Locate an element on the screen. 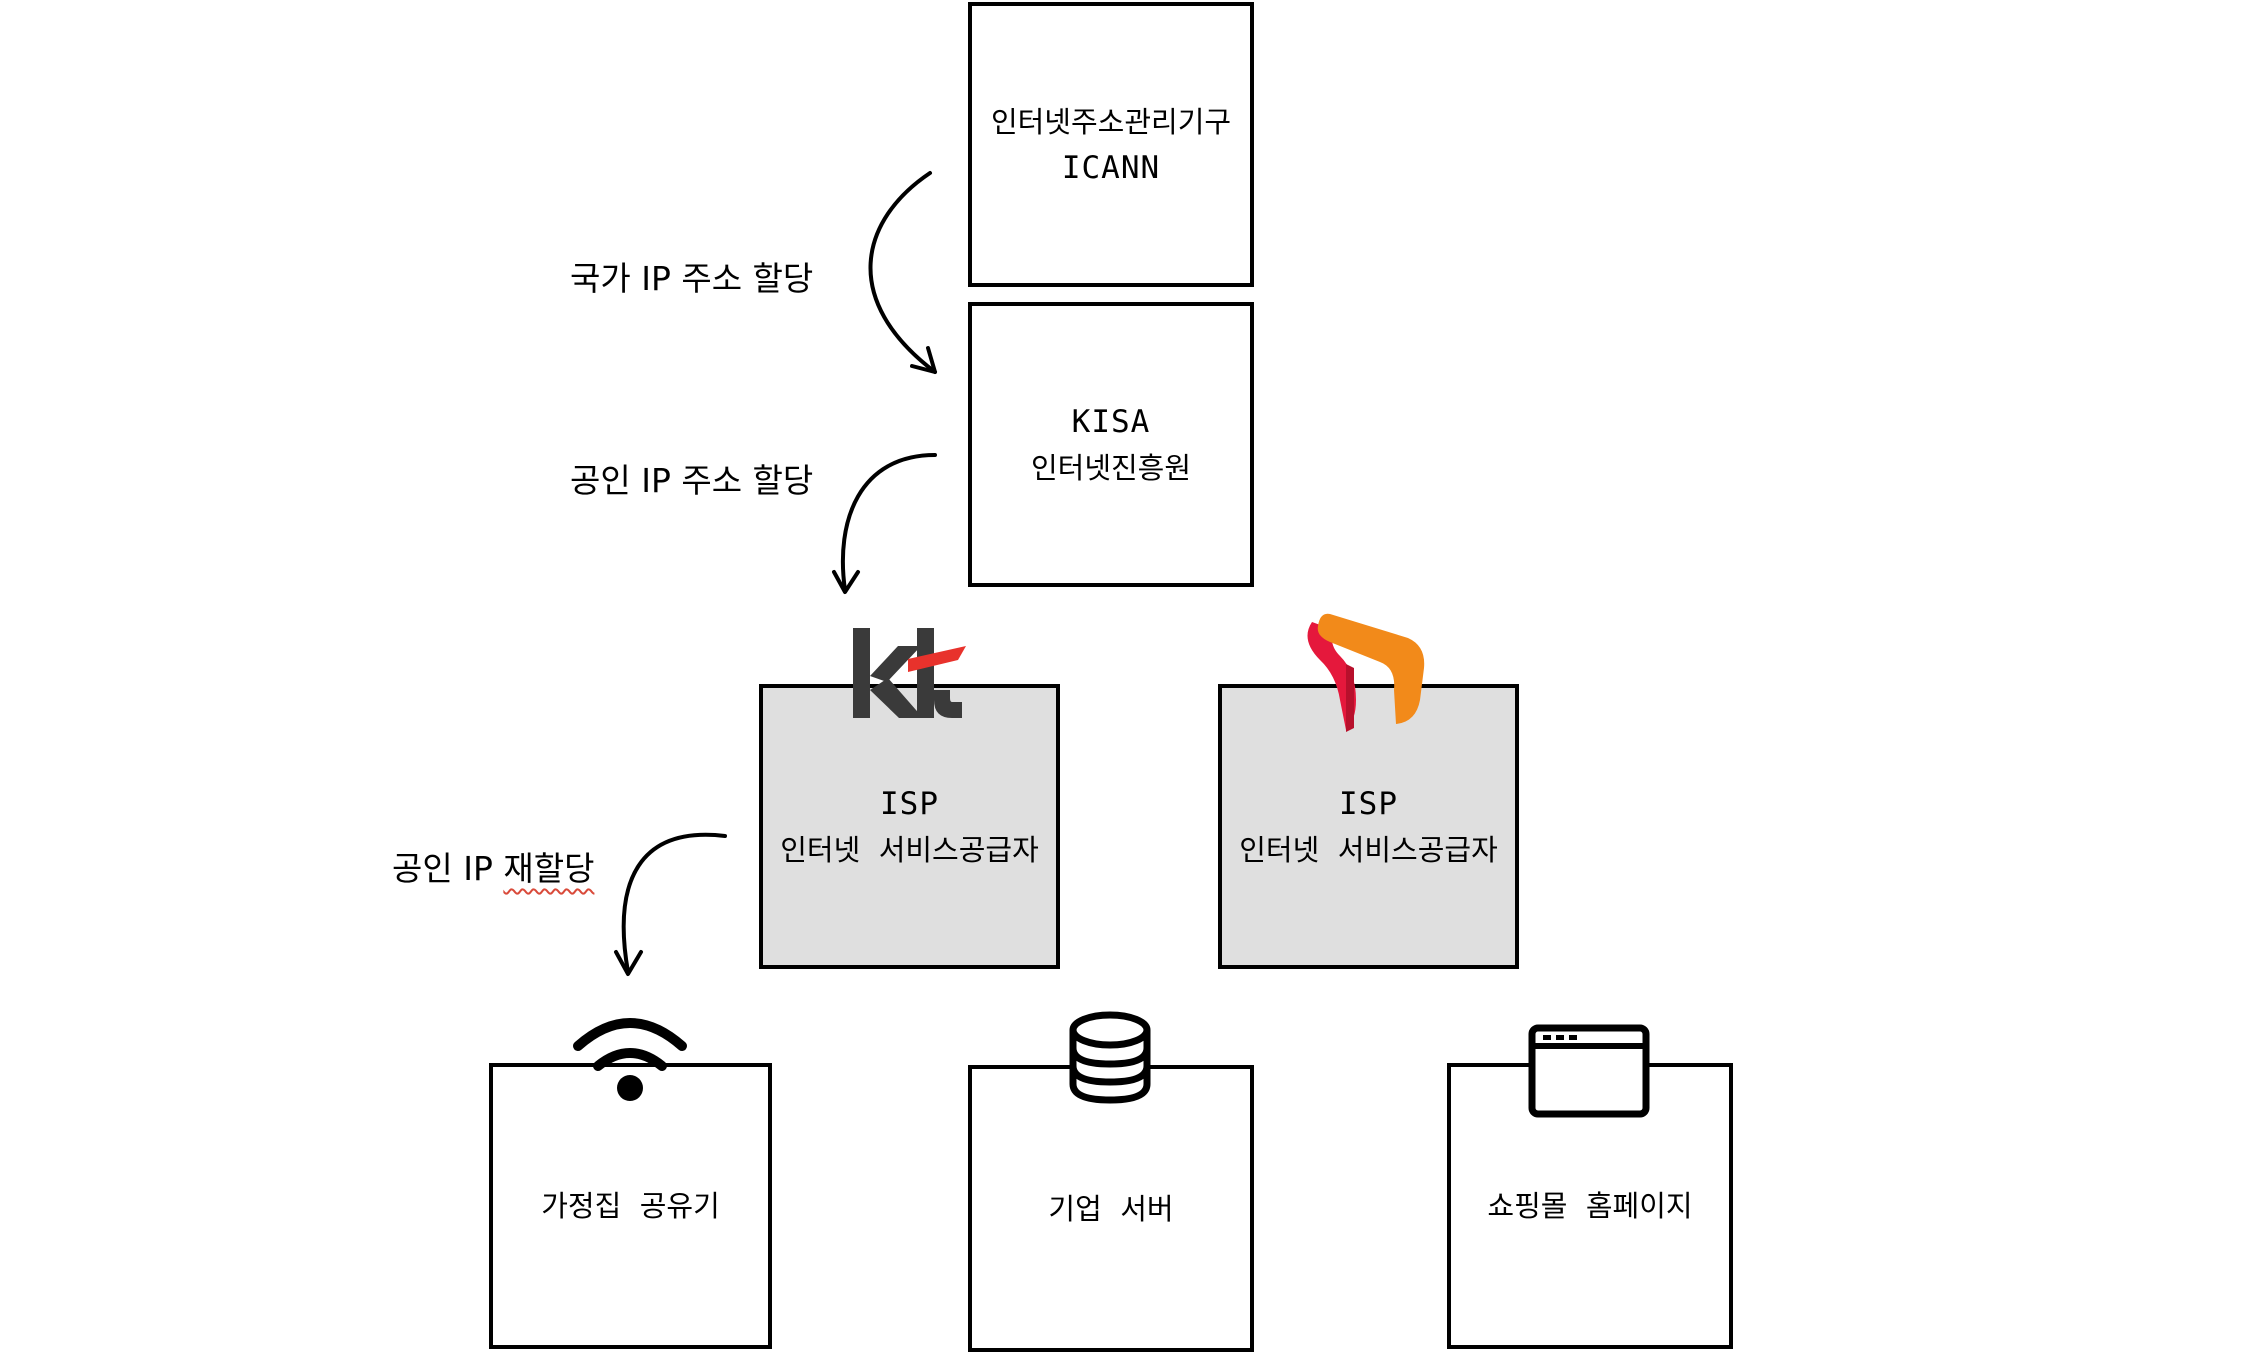  browser-window-icon is located at coordinates (1589, 1071).